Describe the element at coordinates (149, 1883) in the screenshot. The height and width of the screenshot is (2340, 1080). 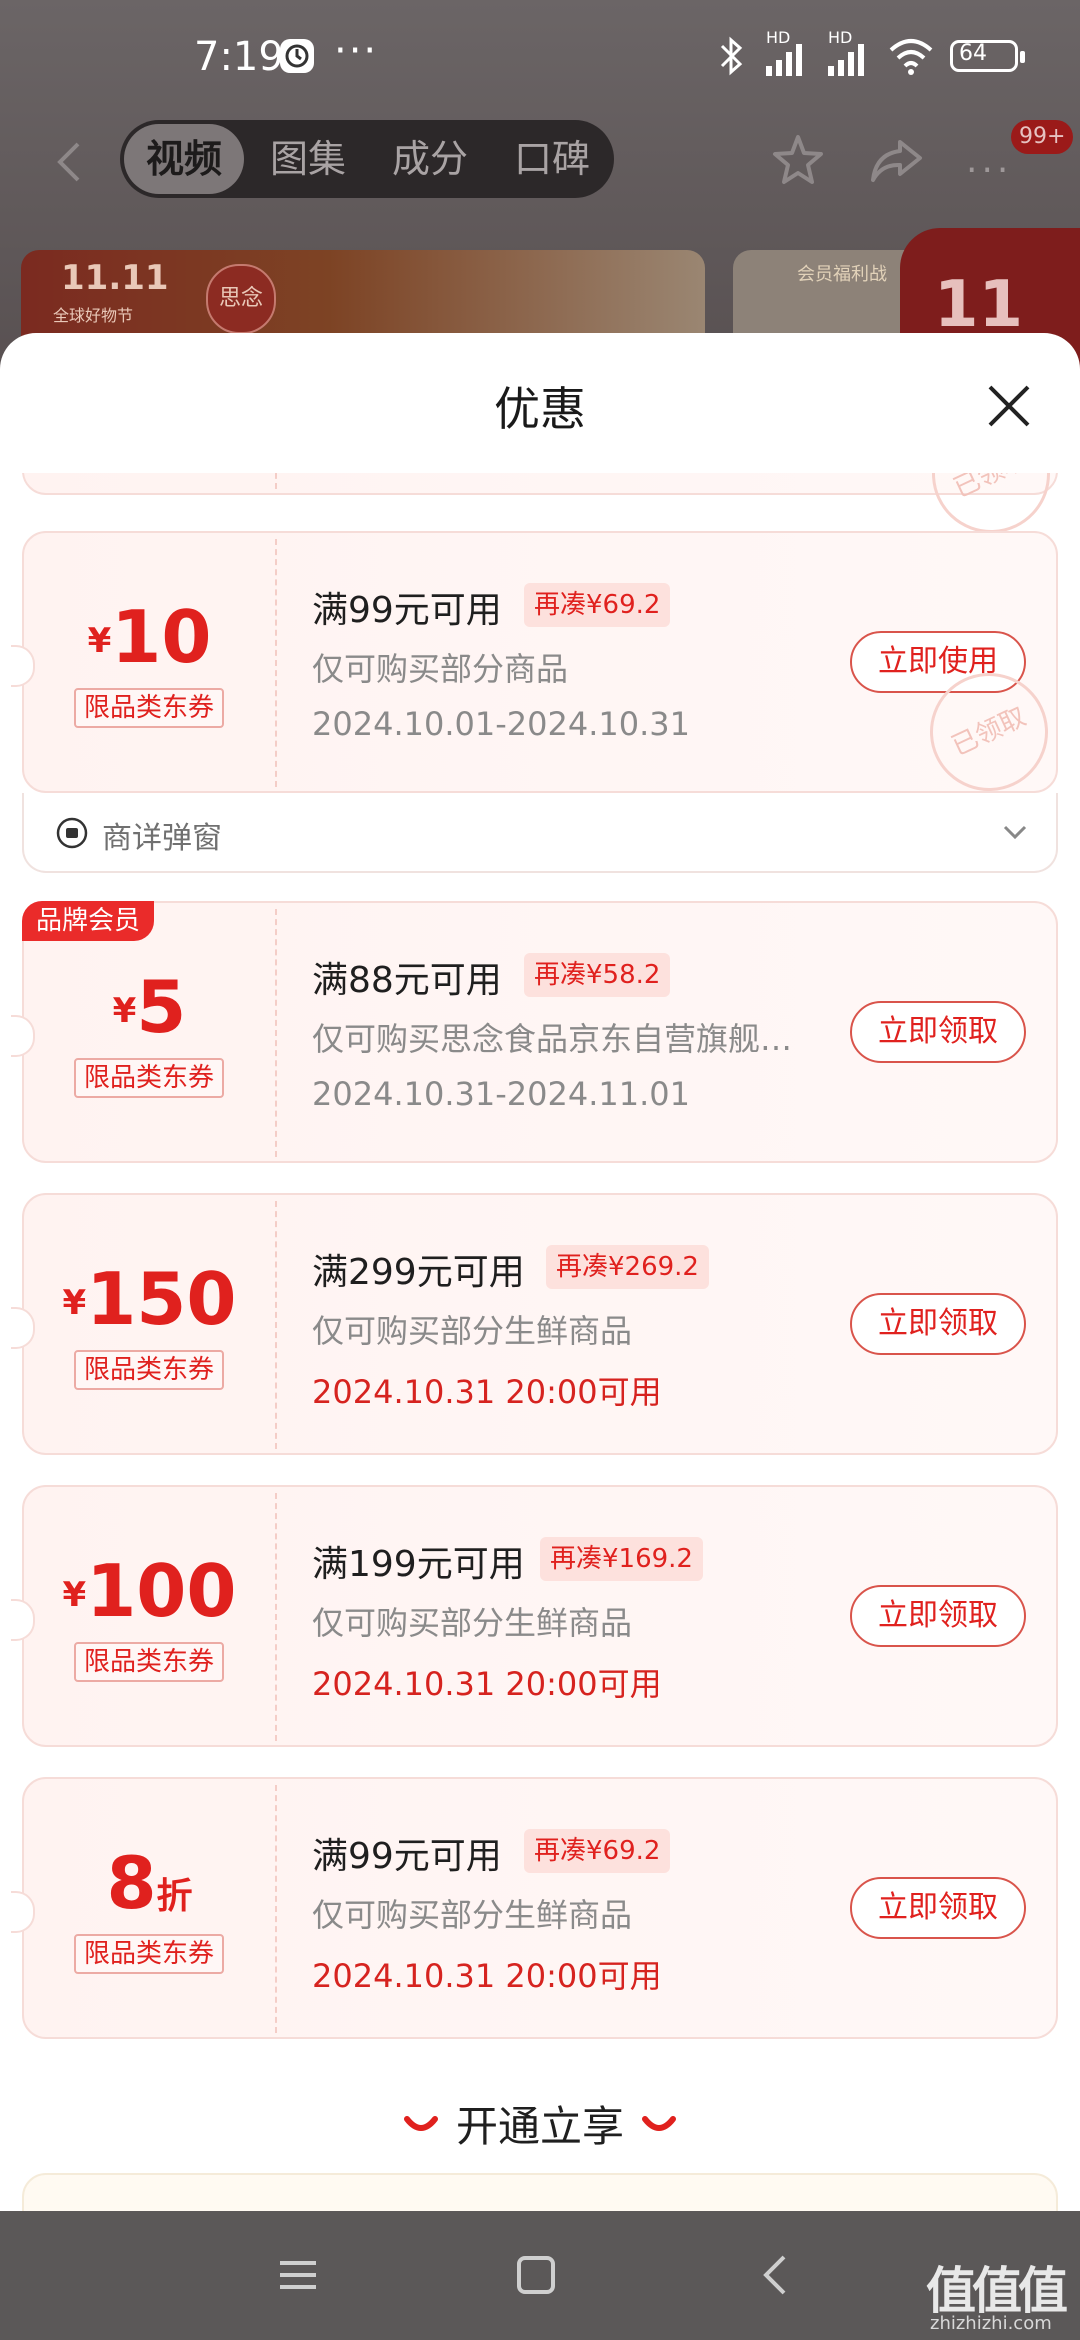
I see `coupon-amount: 8折` at that location.